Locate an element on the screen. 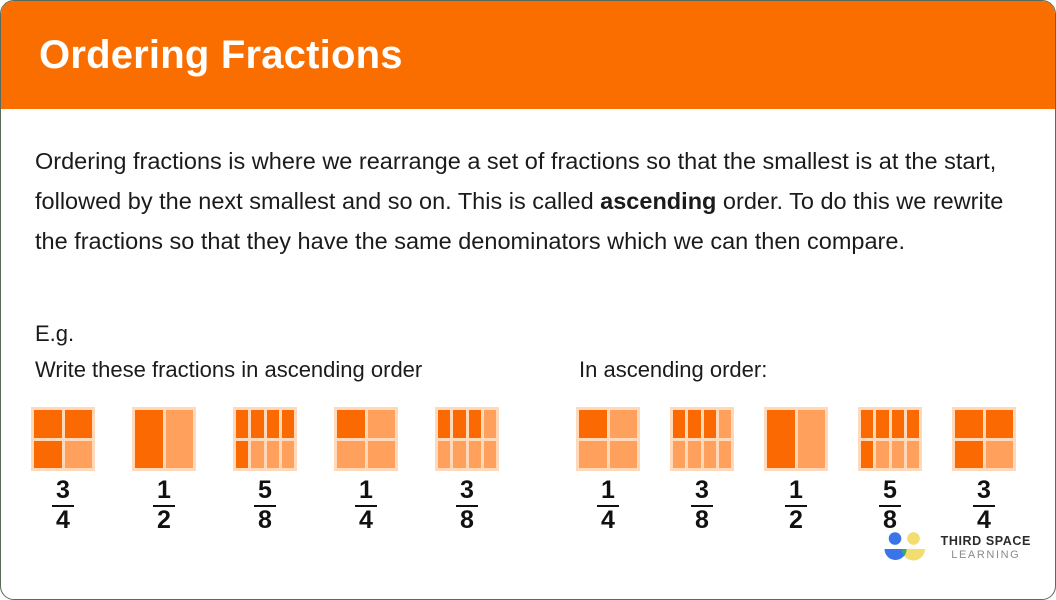  brand-logo-text: THIRD SPACE LEARNING is located at coordinates (986, 547).